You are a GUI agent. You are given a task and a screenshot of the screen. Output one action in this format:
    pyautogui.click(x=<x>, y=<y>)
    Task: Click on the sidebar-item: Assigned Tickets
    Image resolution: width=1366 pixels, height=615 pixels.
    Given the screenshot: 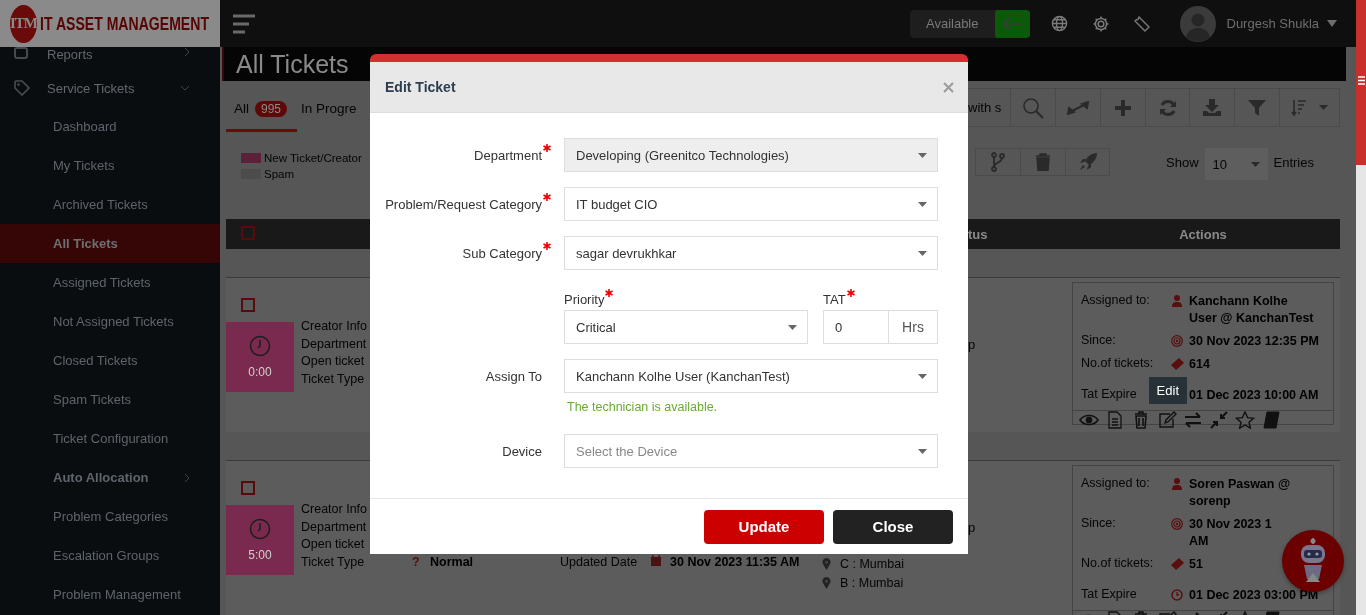 What is the action you would take?
    pyautogui.click(x=110, y=282)
    